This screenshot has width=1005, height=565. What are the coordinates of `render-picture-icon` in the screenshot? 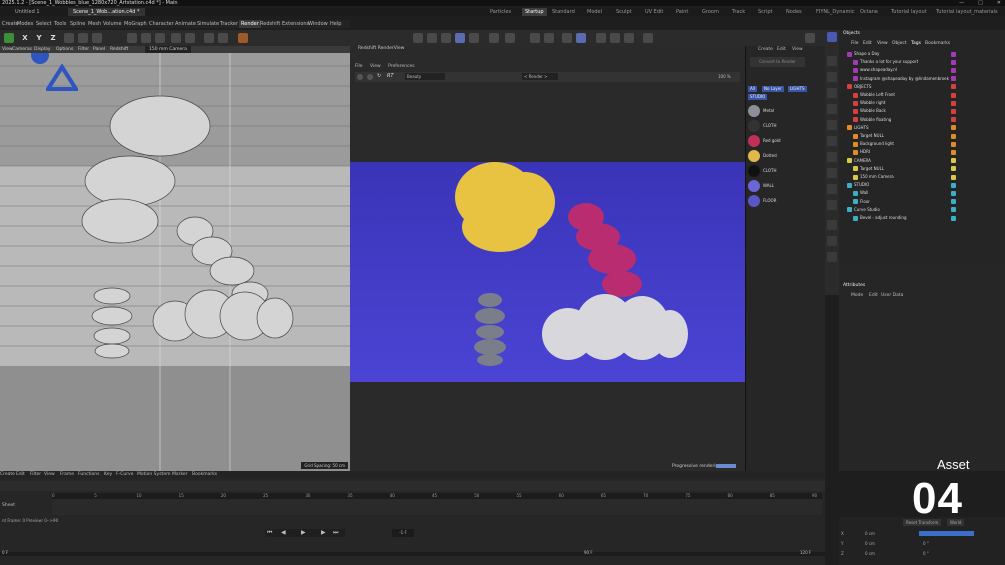 It's located at (146, 38).